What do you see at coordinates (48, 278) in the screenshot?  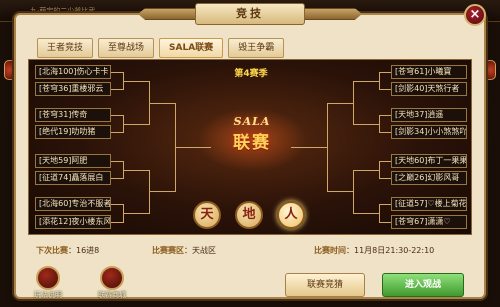 I see `rules-icon` at bounding box center [48, 278].